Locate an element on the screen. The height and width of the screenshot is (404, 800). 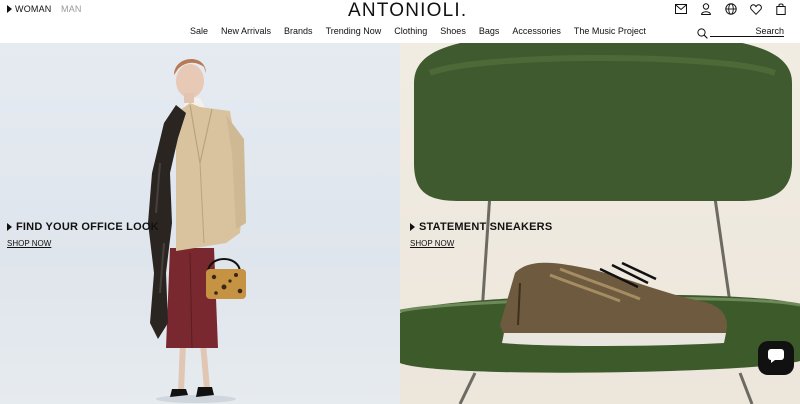
bag-icon is located at coordinates (781, 9).